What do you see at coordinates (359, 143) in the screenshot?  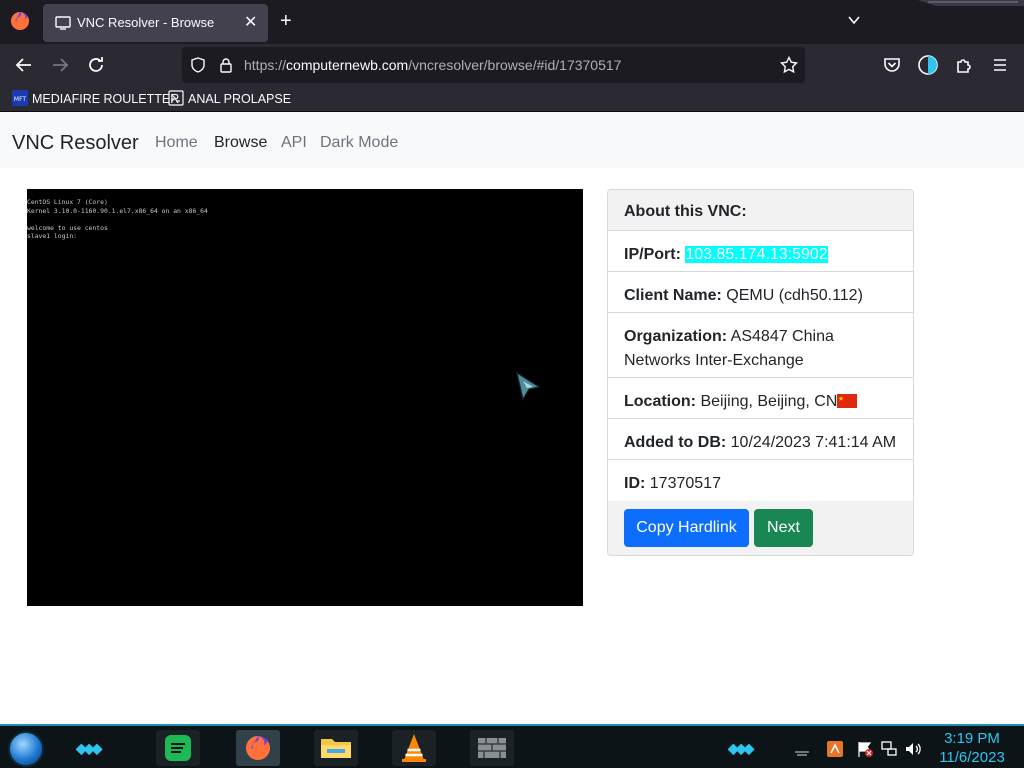 I see `nav-link-dark-mode: Dark Mode` at bounding box center [359, 143].